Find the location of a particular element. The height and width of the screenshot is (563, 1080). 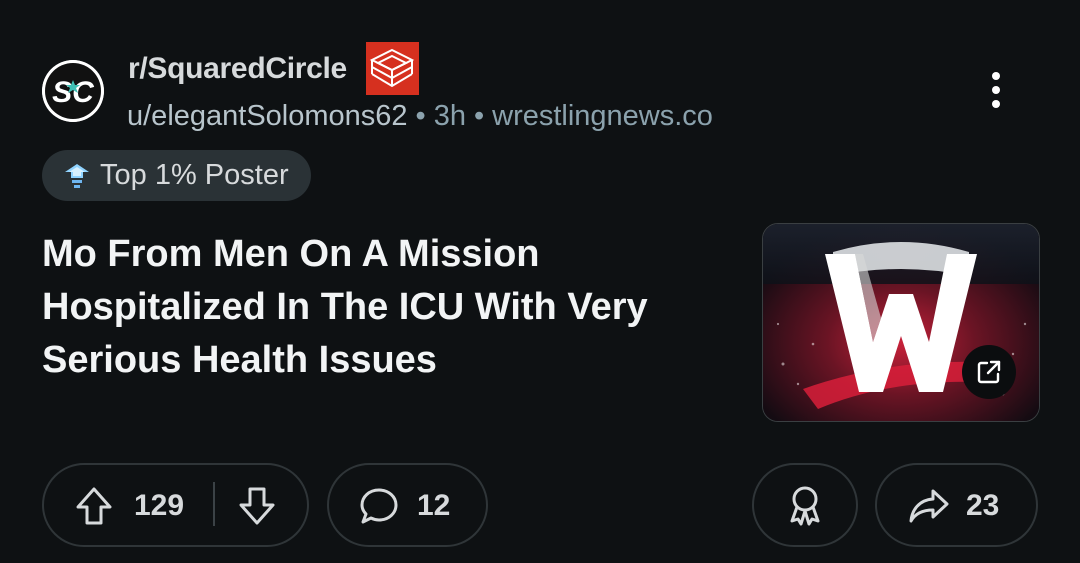

share-count: 23 is located at coordinates (983, 505).